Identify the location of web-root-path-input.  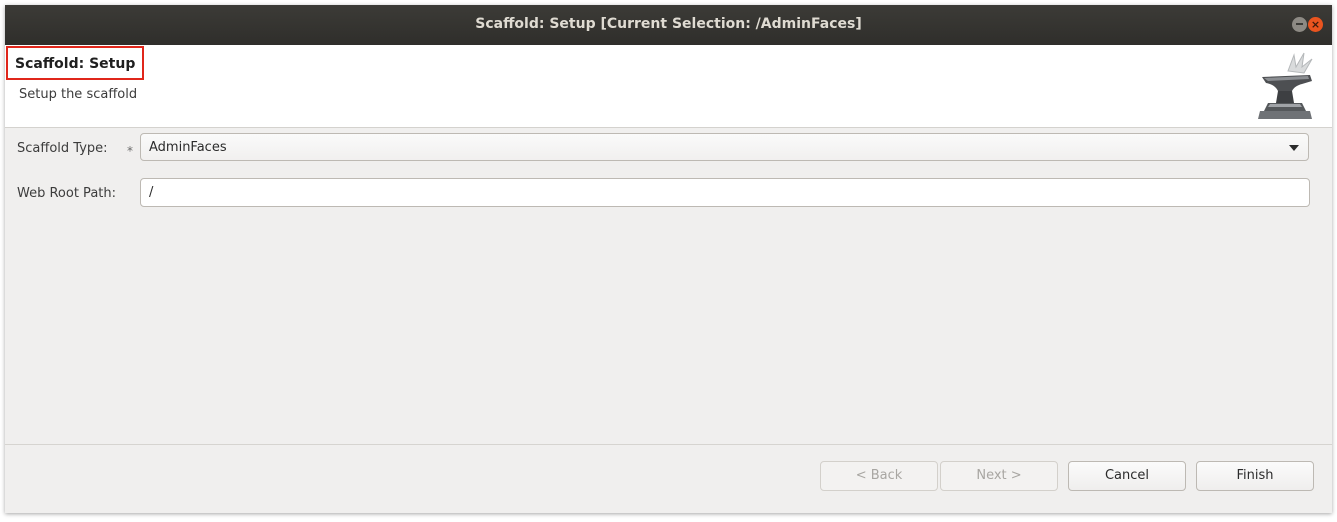
(725, 192).